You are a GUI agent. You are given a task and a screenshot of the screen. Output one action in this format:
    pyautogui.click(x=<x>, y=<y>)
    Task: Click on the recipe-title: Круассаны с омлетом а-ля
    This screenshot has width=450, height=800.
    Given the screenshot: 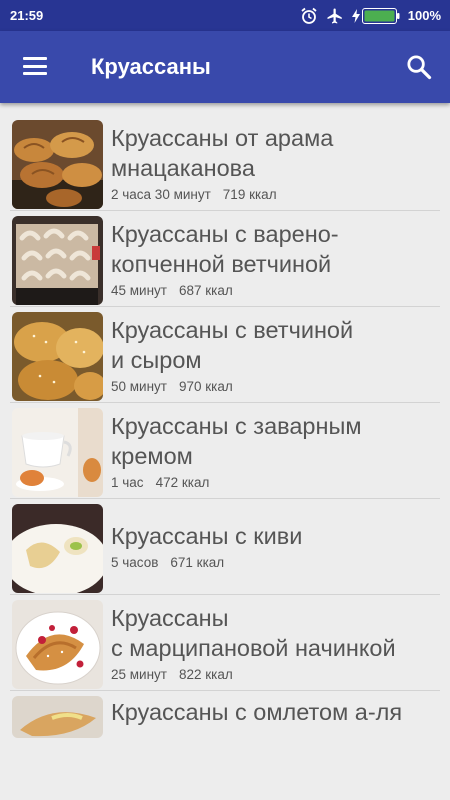 What is the action you would take?
    pyautogui.click(x=257, y=712)
    